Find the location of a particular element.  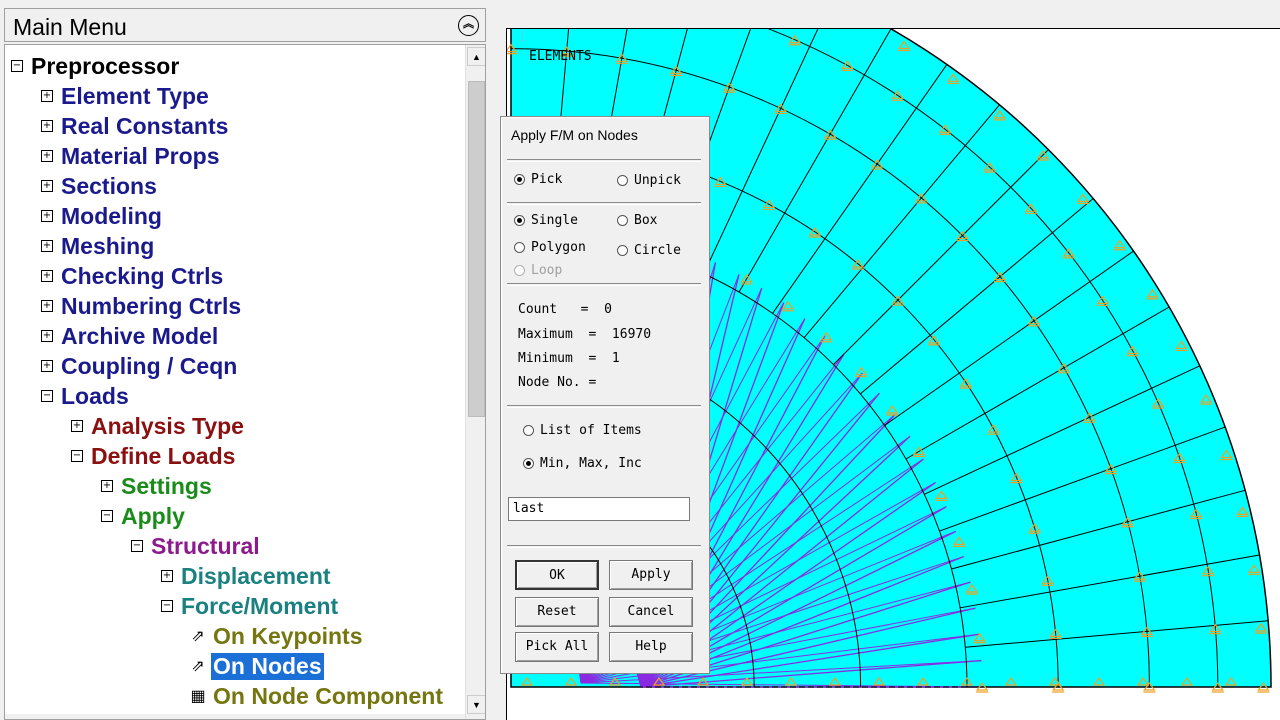

menu-item-label: Preprocessor is located at coordinates (105, 65).